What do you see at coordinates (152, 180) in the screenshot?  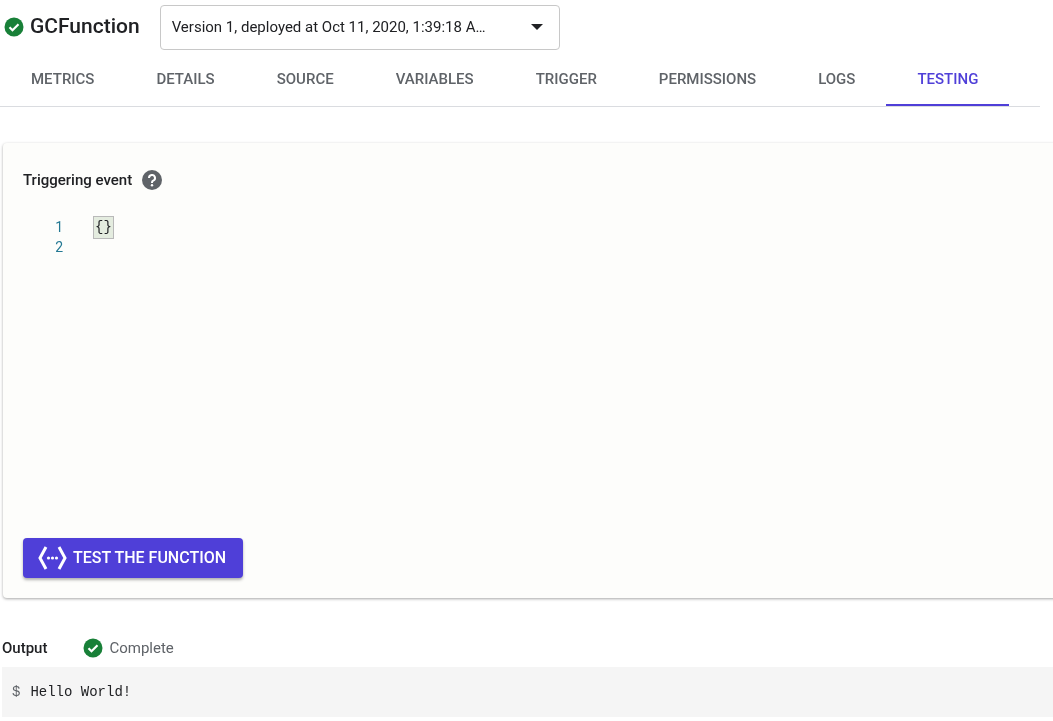 I see `help-icon` at bounding box center [152, 180].